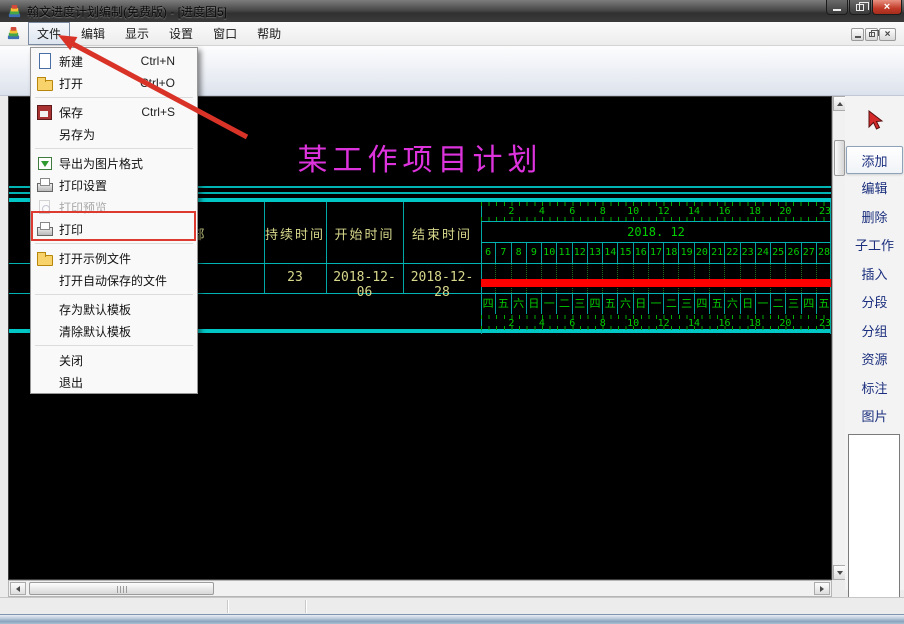 This screenshot has width=904, height=624. Describe the element at coordinates (839, 103) in the screenshot. I see `arrow-up-icon` at that location.